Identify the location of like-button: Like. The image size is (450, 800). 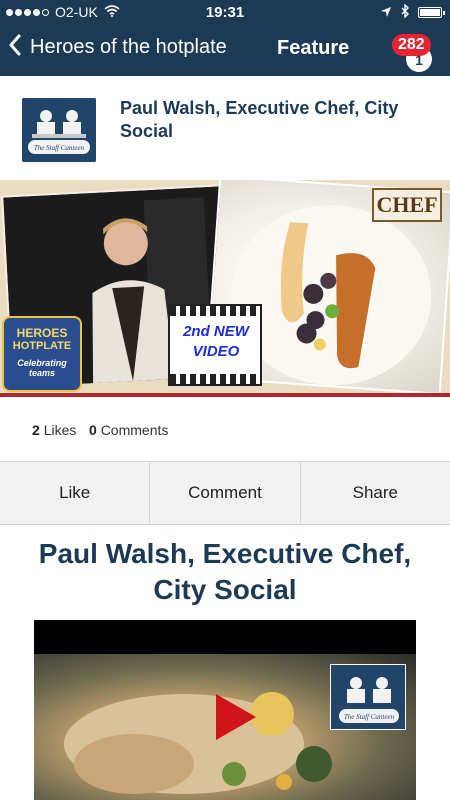
(74, 493).